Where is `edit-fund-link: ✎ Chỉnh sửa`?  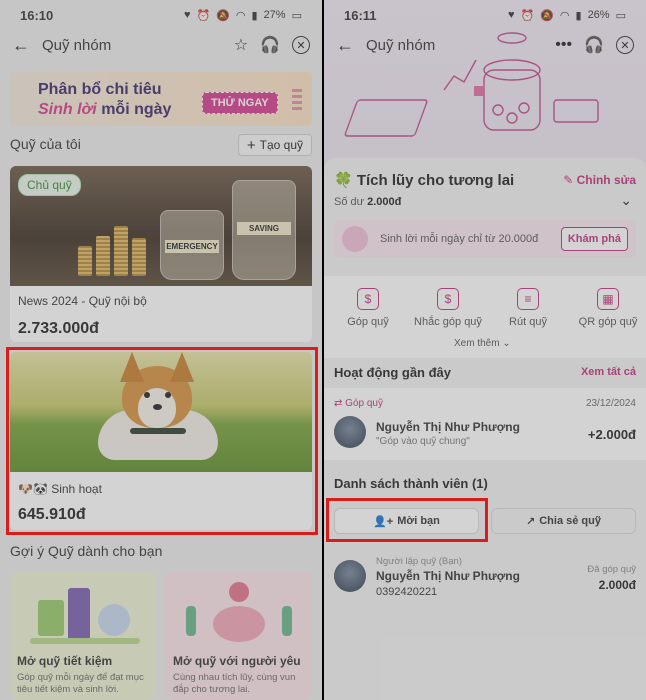 edit-fund-link: ✎ Chỉnh sửa is located at coordinates (599, 180).